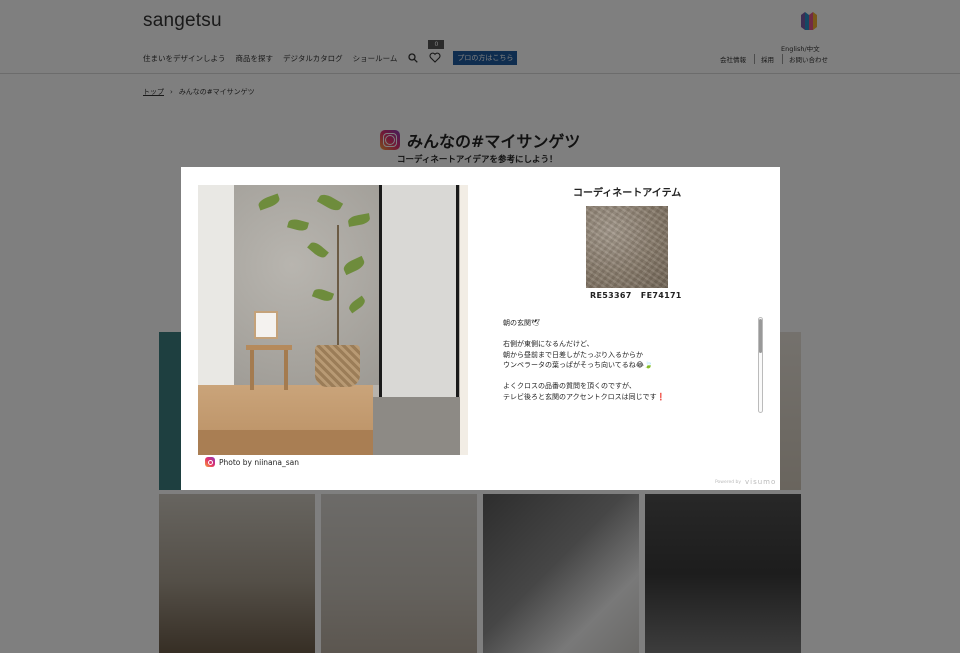 Image resolution: width=960 pixels, height=653 pixels. I want to click on photo-credit: Photo by niinana_san, so click(252, 462).